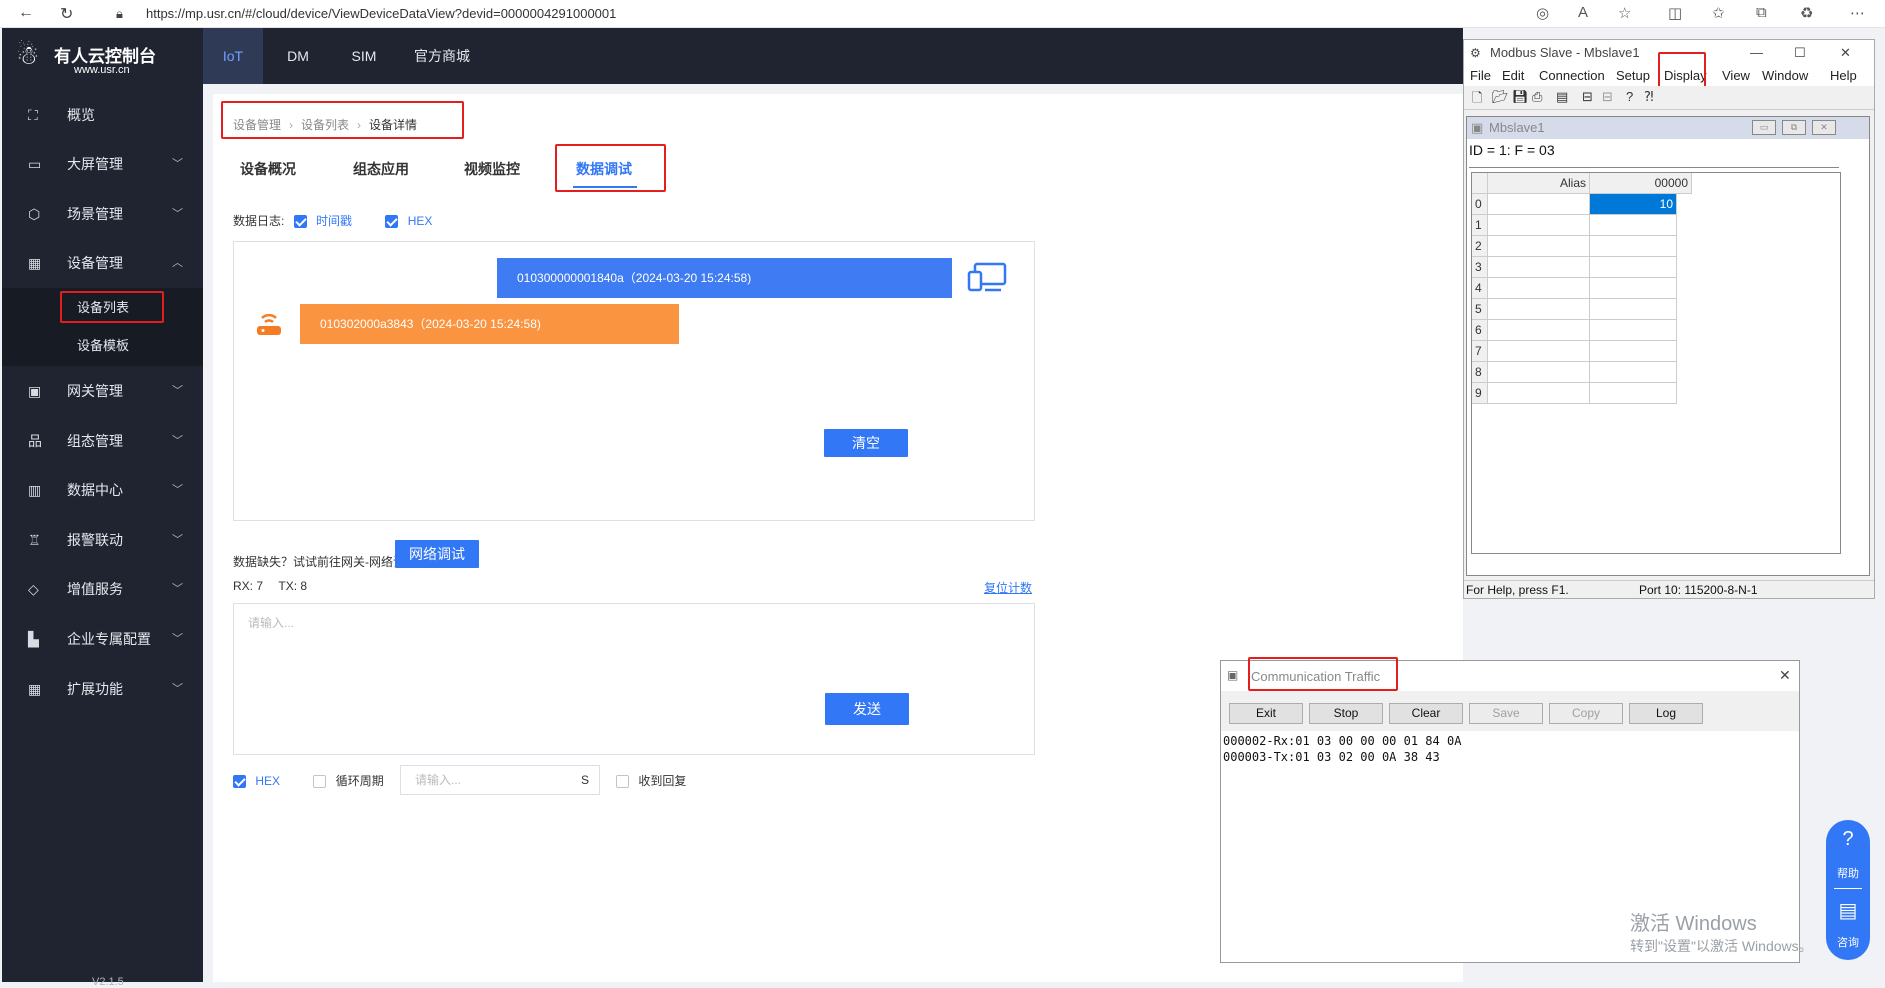  I want to click on more-icon: ⋯, so click(1857, 13).